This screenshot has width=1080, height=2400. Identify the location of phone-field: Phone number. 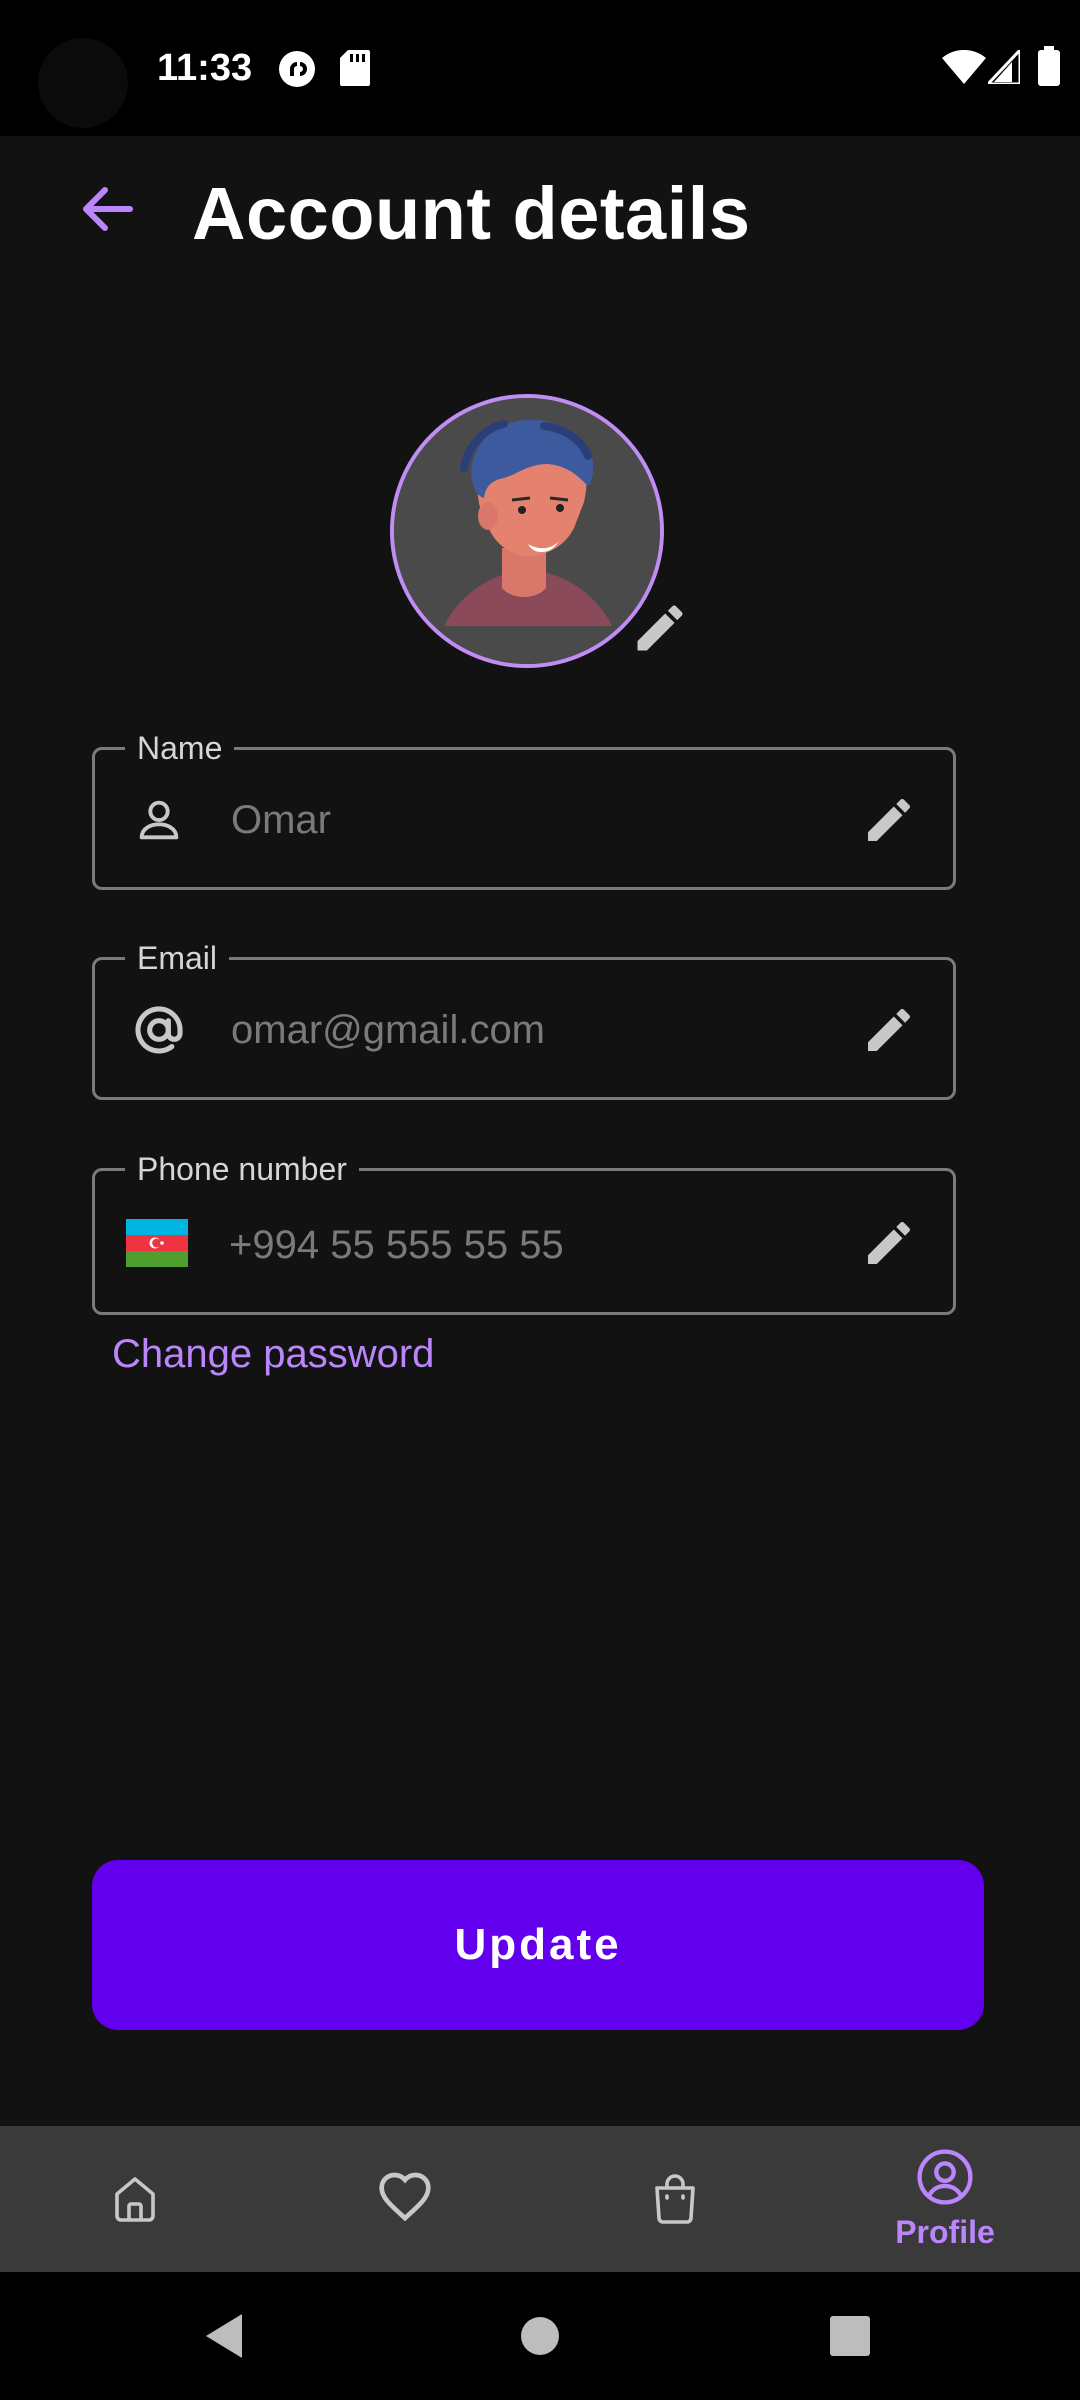
(524, 1232).